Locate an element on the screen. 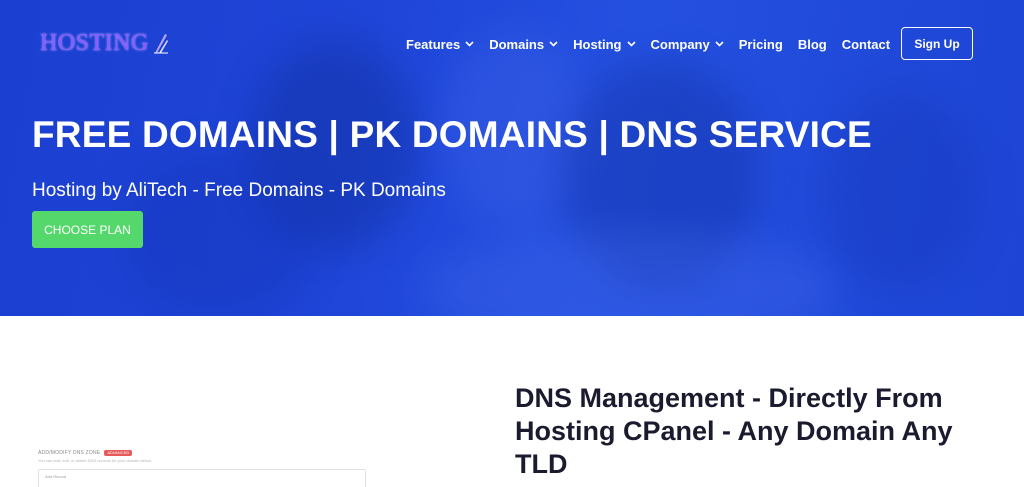  nav-item-label: Blog is located at coordinates (812, 44).